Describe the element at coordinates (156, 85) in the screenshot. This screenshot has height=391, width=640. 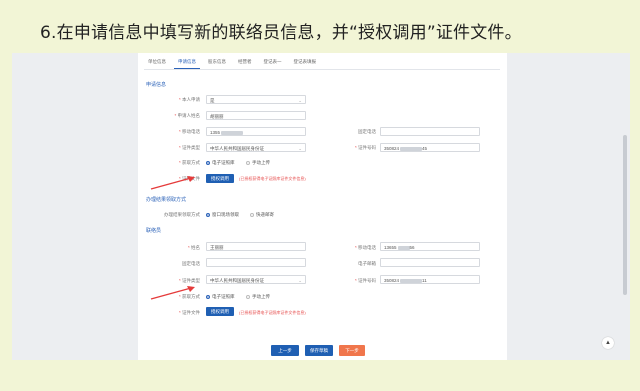
I see `section-title-apply: 申请信息` at that location.